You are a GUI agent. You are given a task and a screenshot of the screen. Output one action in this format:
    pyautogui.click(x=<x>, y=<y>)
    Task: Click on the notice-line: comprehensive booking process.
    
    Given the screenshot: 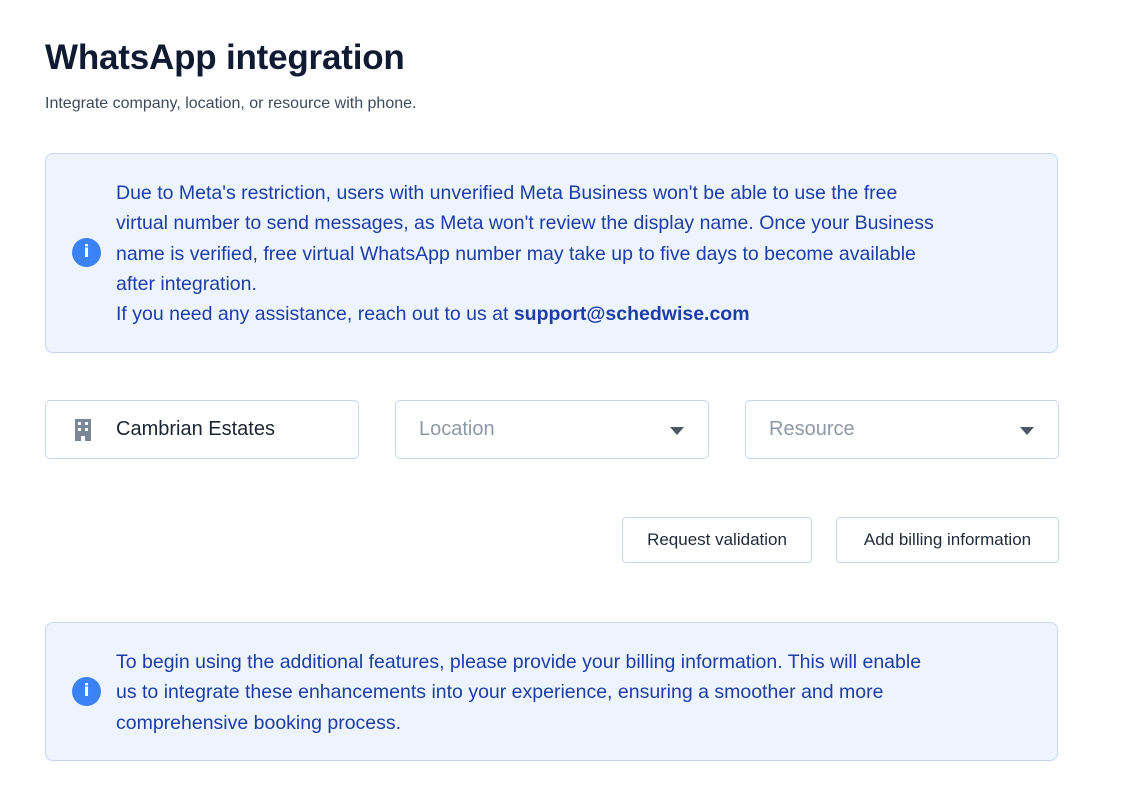 What is the action you would take?
    pyautogui.click(x=259, y=722)
    